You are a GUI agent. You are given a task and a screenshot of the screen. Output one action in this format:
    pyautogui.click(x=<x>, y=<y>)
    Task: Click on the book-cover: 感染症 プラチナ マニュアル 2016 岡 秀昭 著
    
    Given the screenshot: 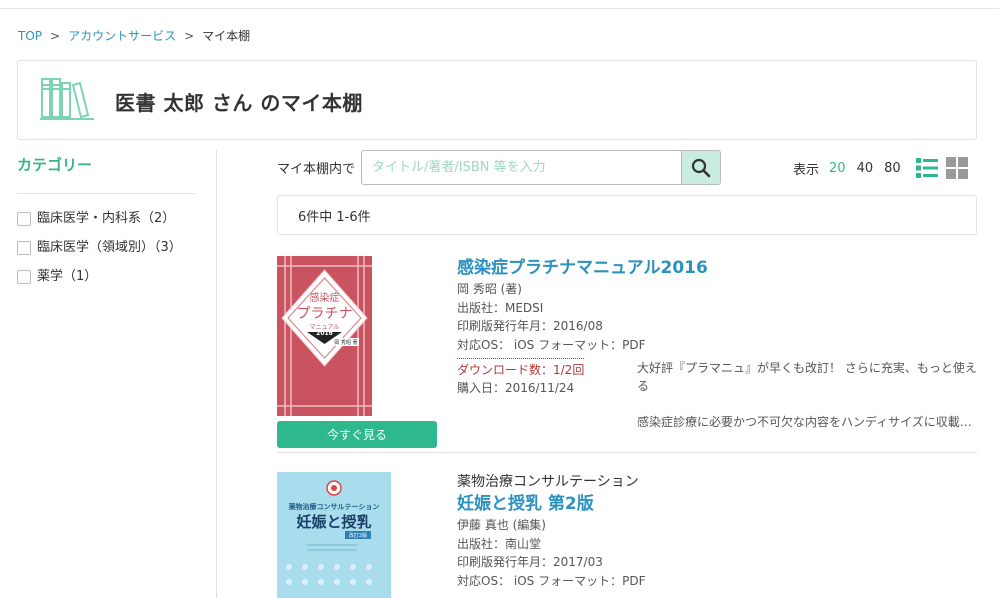 What is the action you would take?
    pyautogui.click(x=324, y=336)
    